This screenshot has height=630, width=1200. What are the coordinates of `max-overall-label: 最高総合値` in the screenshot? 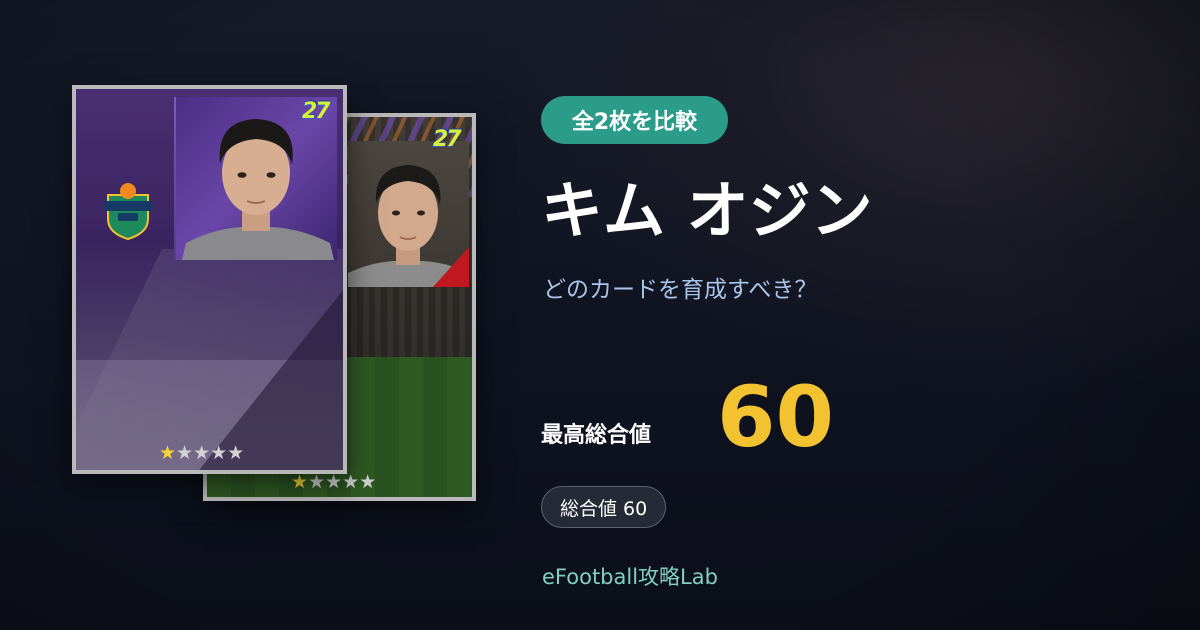 It's located at (596, 435).